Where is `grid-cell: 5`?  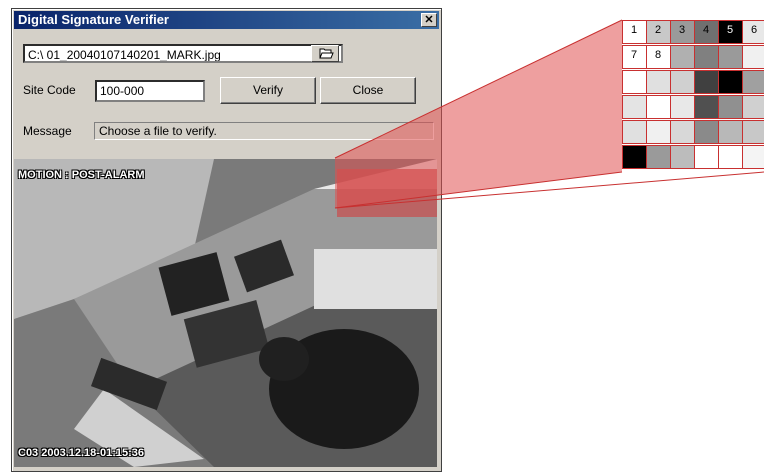 grid-cell: 5 is located at coordinates (730, 32).